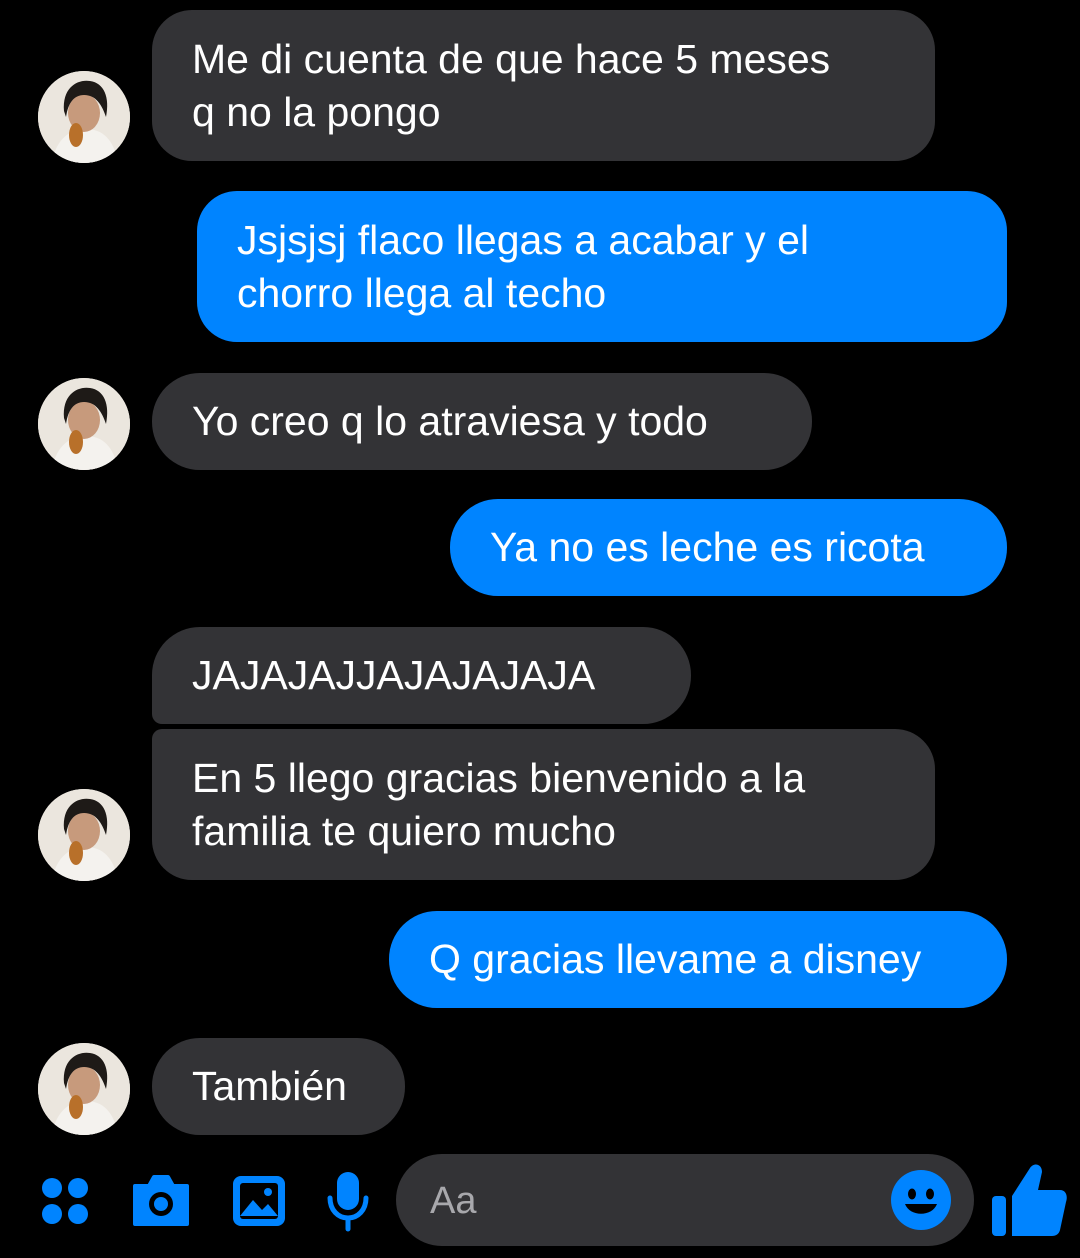 The image size is (1080, 1258). I want to click on apps-icon, so click(65, 1201).